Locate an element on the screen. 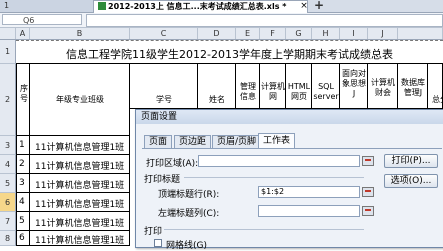  row-header-2: 2 is located at coordinates (8, 100).